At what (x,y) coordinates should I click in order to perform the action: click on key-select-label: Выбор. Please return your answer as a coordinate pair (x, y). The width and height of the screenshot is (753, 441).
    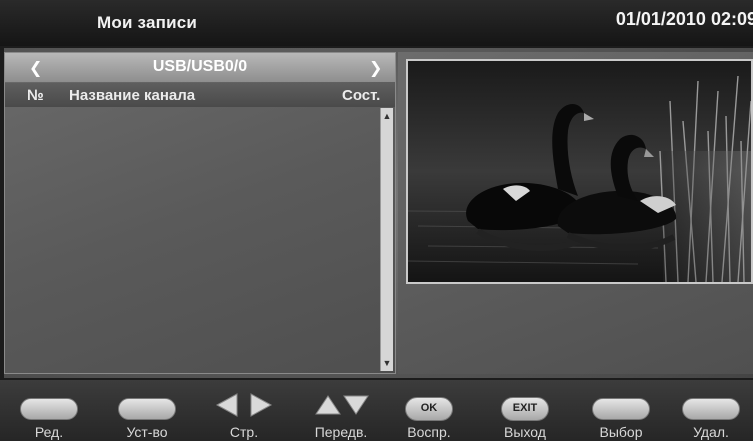
    Looking at the image, I should click on (621, 432).